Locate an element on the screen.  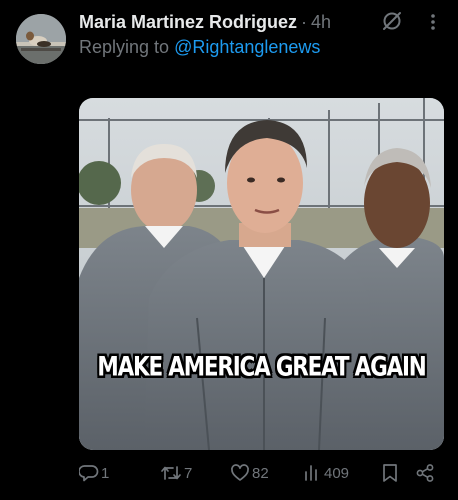
like-icon is located at coordinates (240, 473).